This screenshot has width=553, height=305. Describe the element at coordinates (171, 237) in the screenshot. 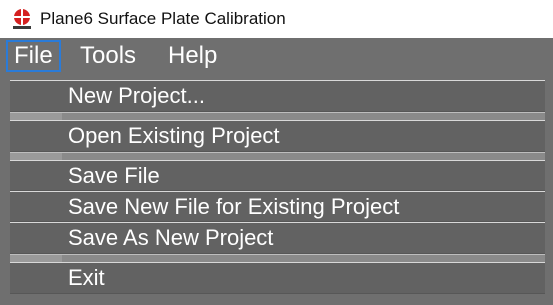

I see `menu-item-label: Save As New Project` at that location.